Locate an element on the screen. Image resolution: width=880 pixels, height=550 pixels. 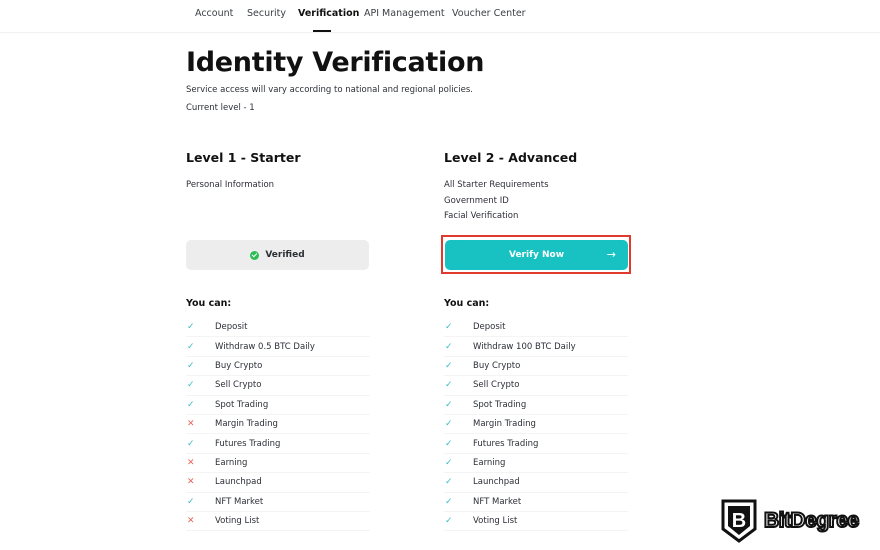
level-1-requirements: Personal Information is located at coordinates (278, 213).